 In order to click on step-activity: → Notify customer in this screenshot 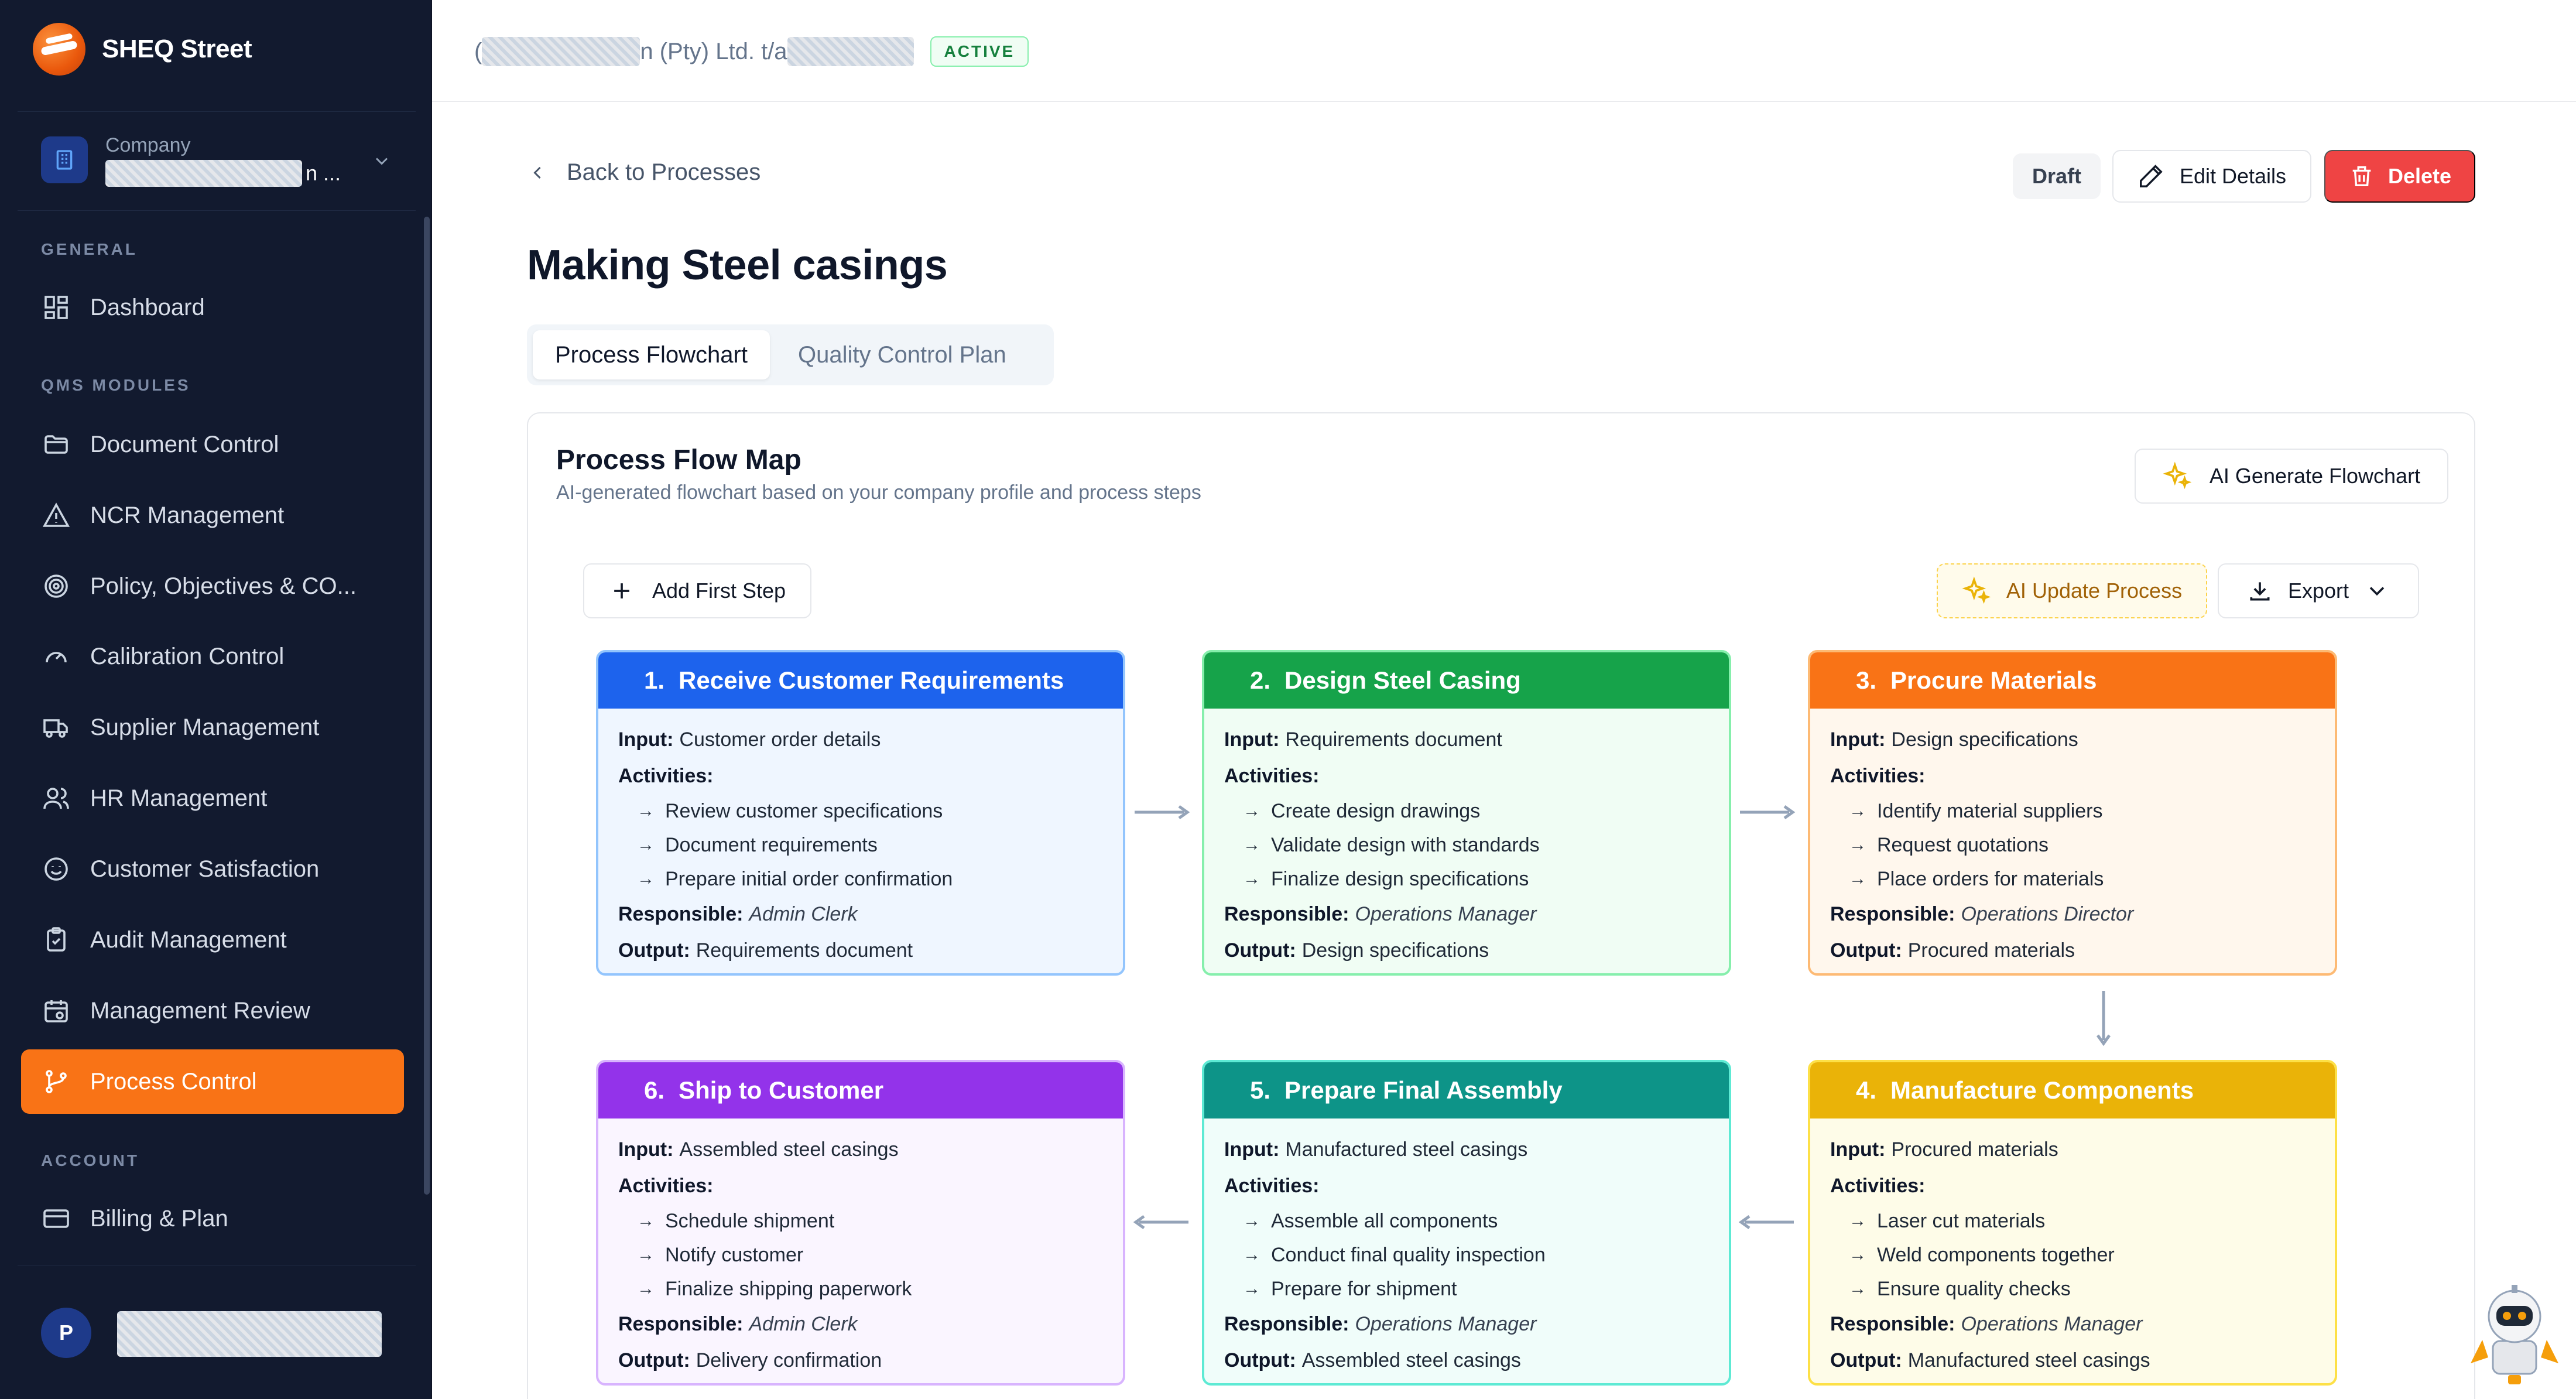, I will do `click(860, 1255)`.